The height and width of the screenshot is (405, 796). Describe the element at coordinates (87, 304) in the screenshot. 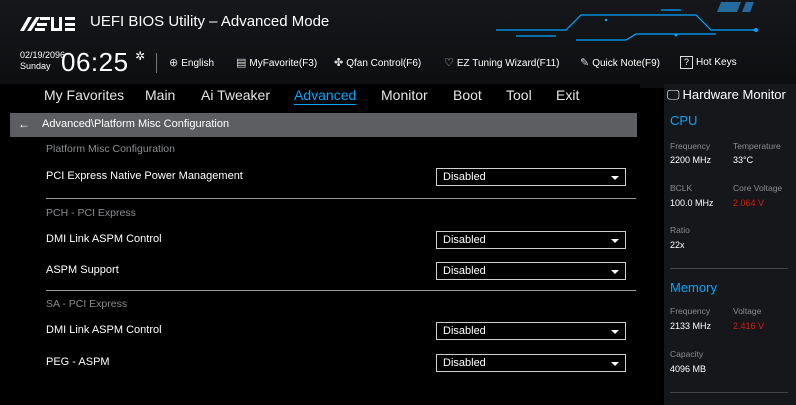

I see `section-sa-pci-express: SA - PCI Express` at that location.